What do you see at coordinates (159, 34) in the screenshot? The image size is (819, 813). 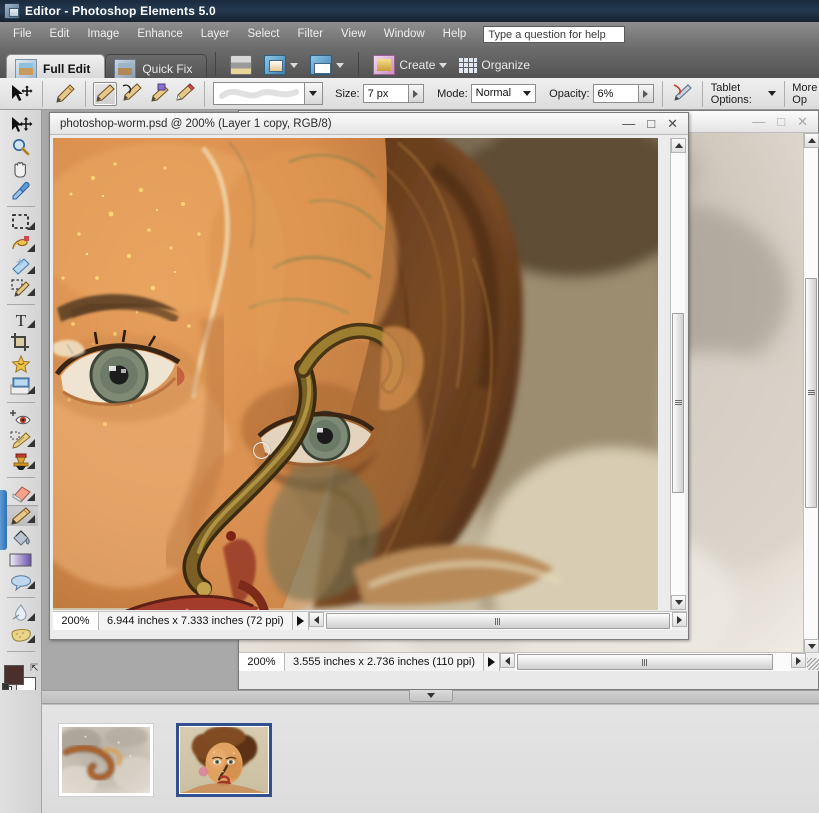 I see `menu-item-enhance: Enhance` at bounding box center [159, 34].